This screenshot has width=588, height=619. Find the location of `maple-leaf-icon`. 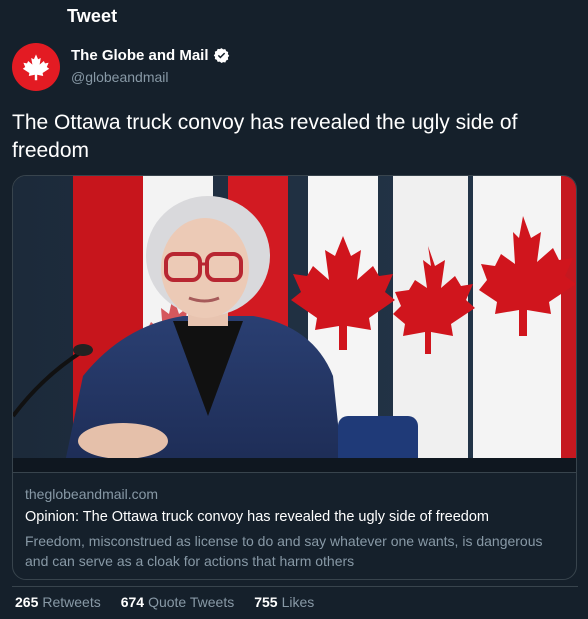

maple-leaf-icon is located at coordinates (36, 67).